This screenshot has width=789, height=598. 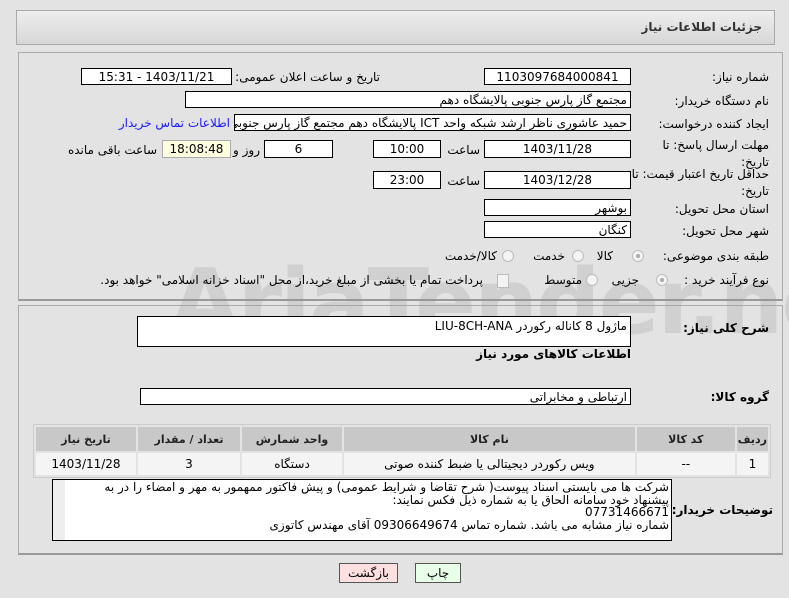 What do you see at coordinates (713, 124) in the screenshot?
I see `creator-label: ایجاد کننده درخواست:` at bounding box center [713, 124].